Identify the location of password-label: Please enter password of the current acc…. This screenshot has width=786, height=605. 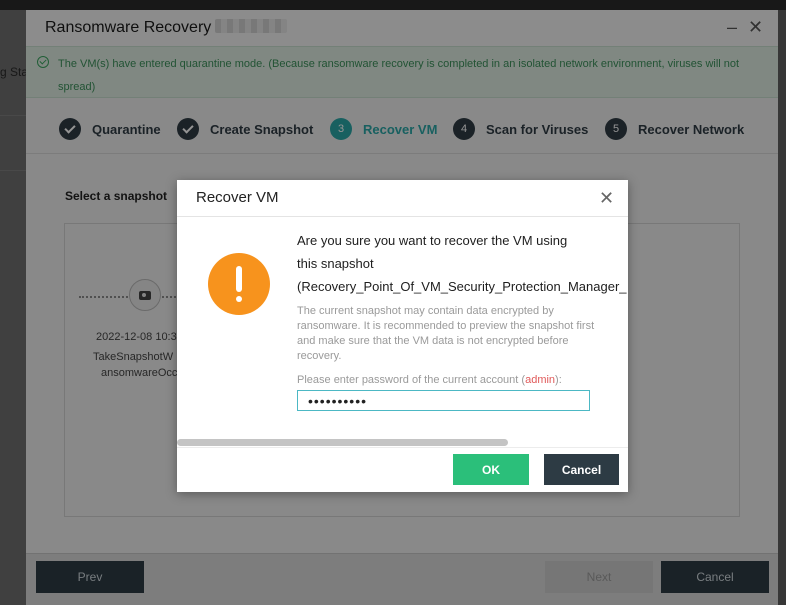
(429, 380).